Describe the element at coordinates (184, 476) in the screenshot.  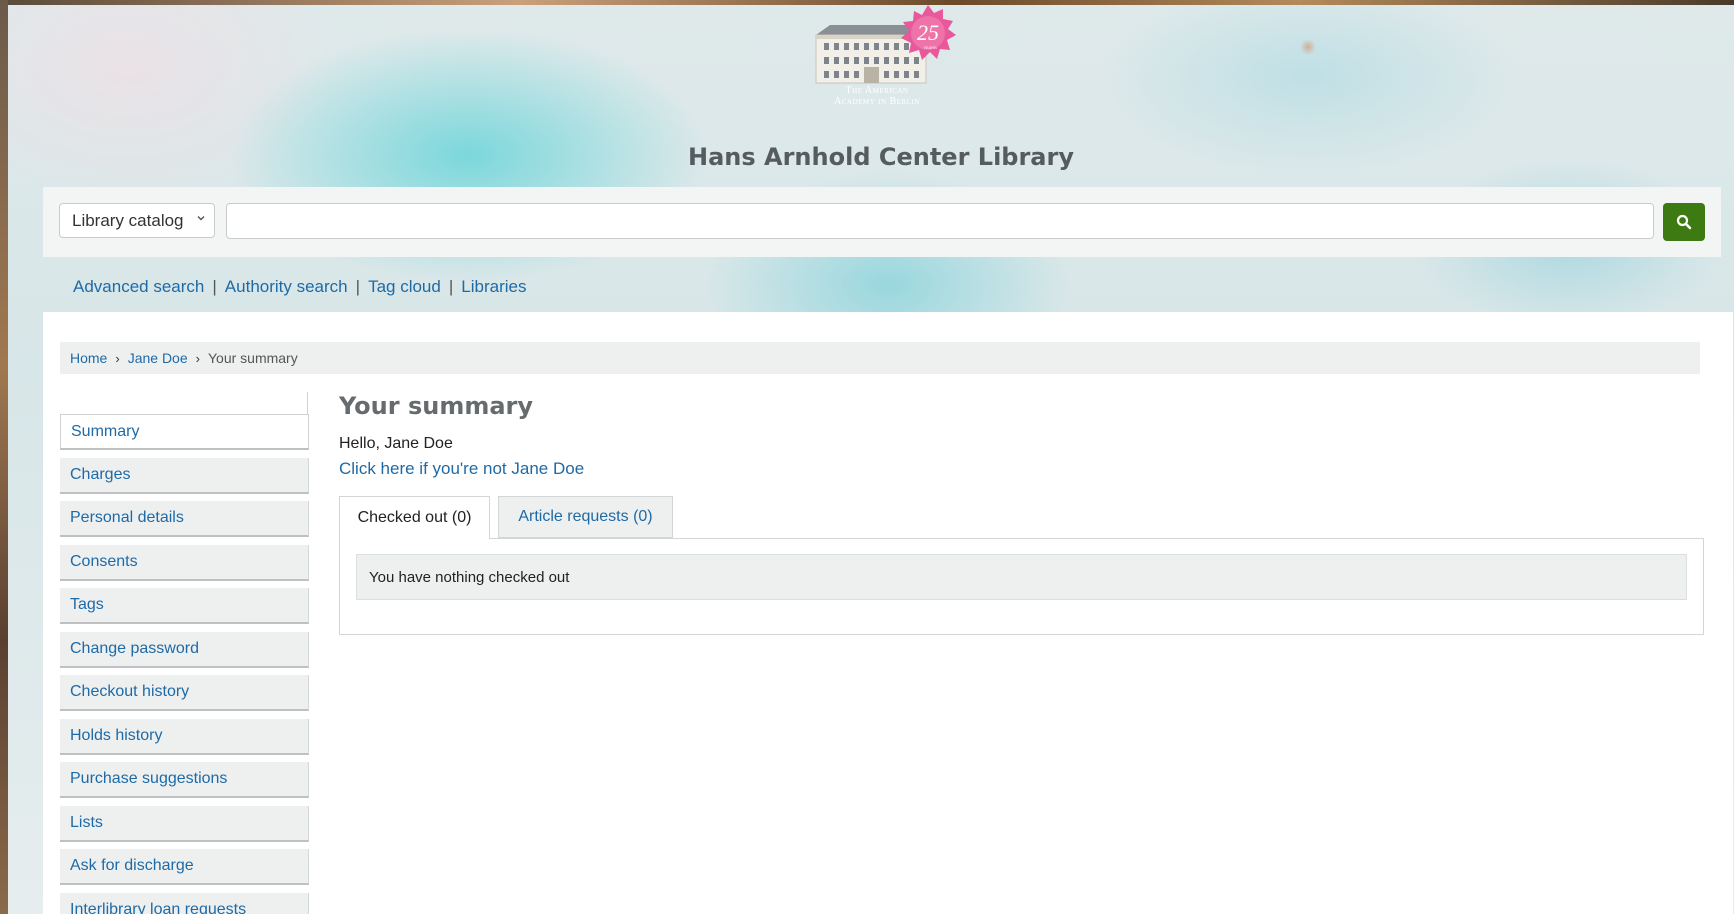
I see `menu-item-charges: Charges` at that location.